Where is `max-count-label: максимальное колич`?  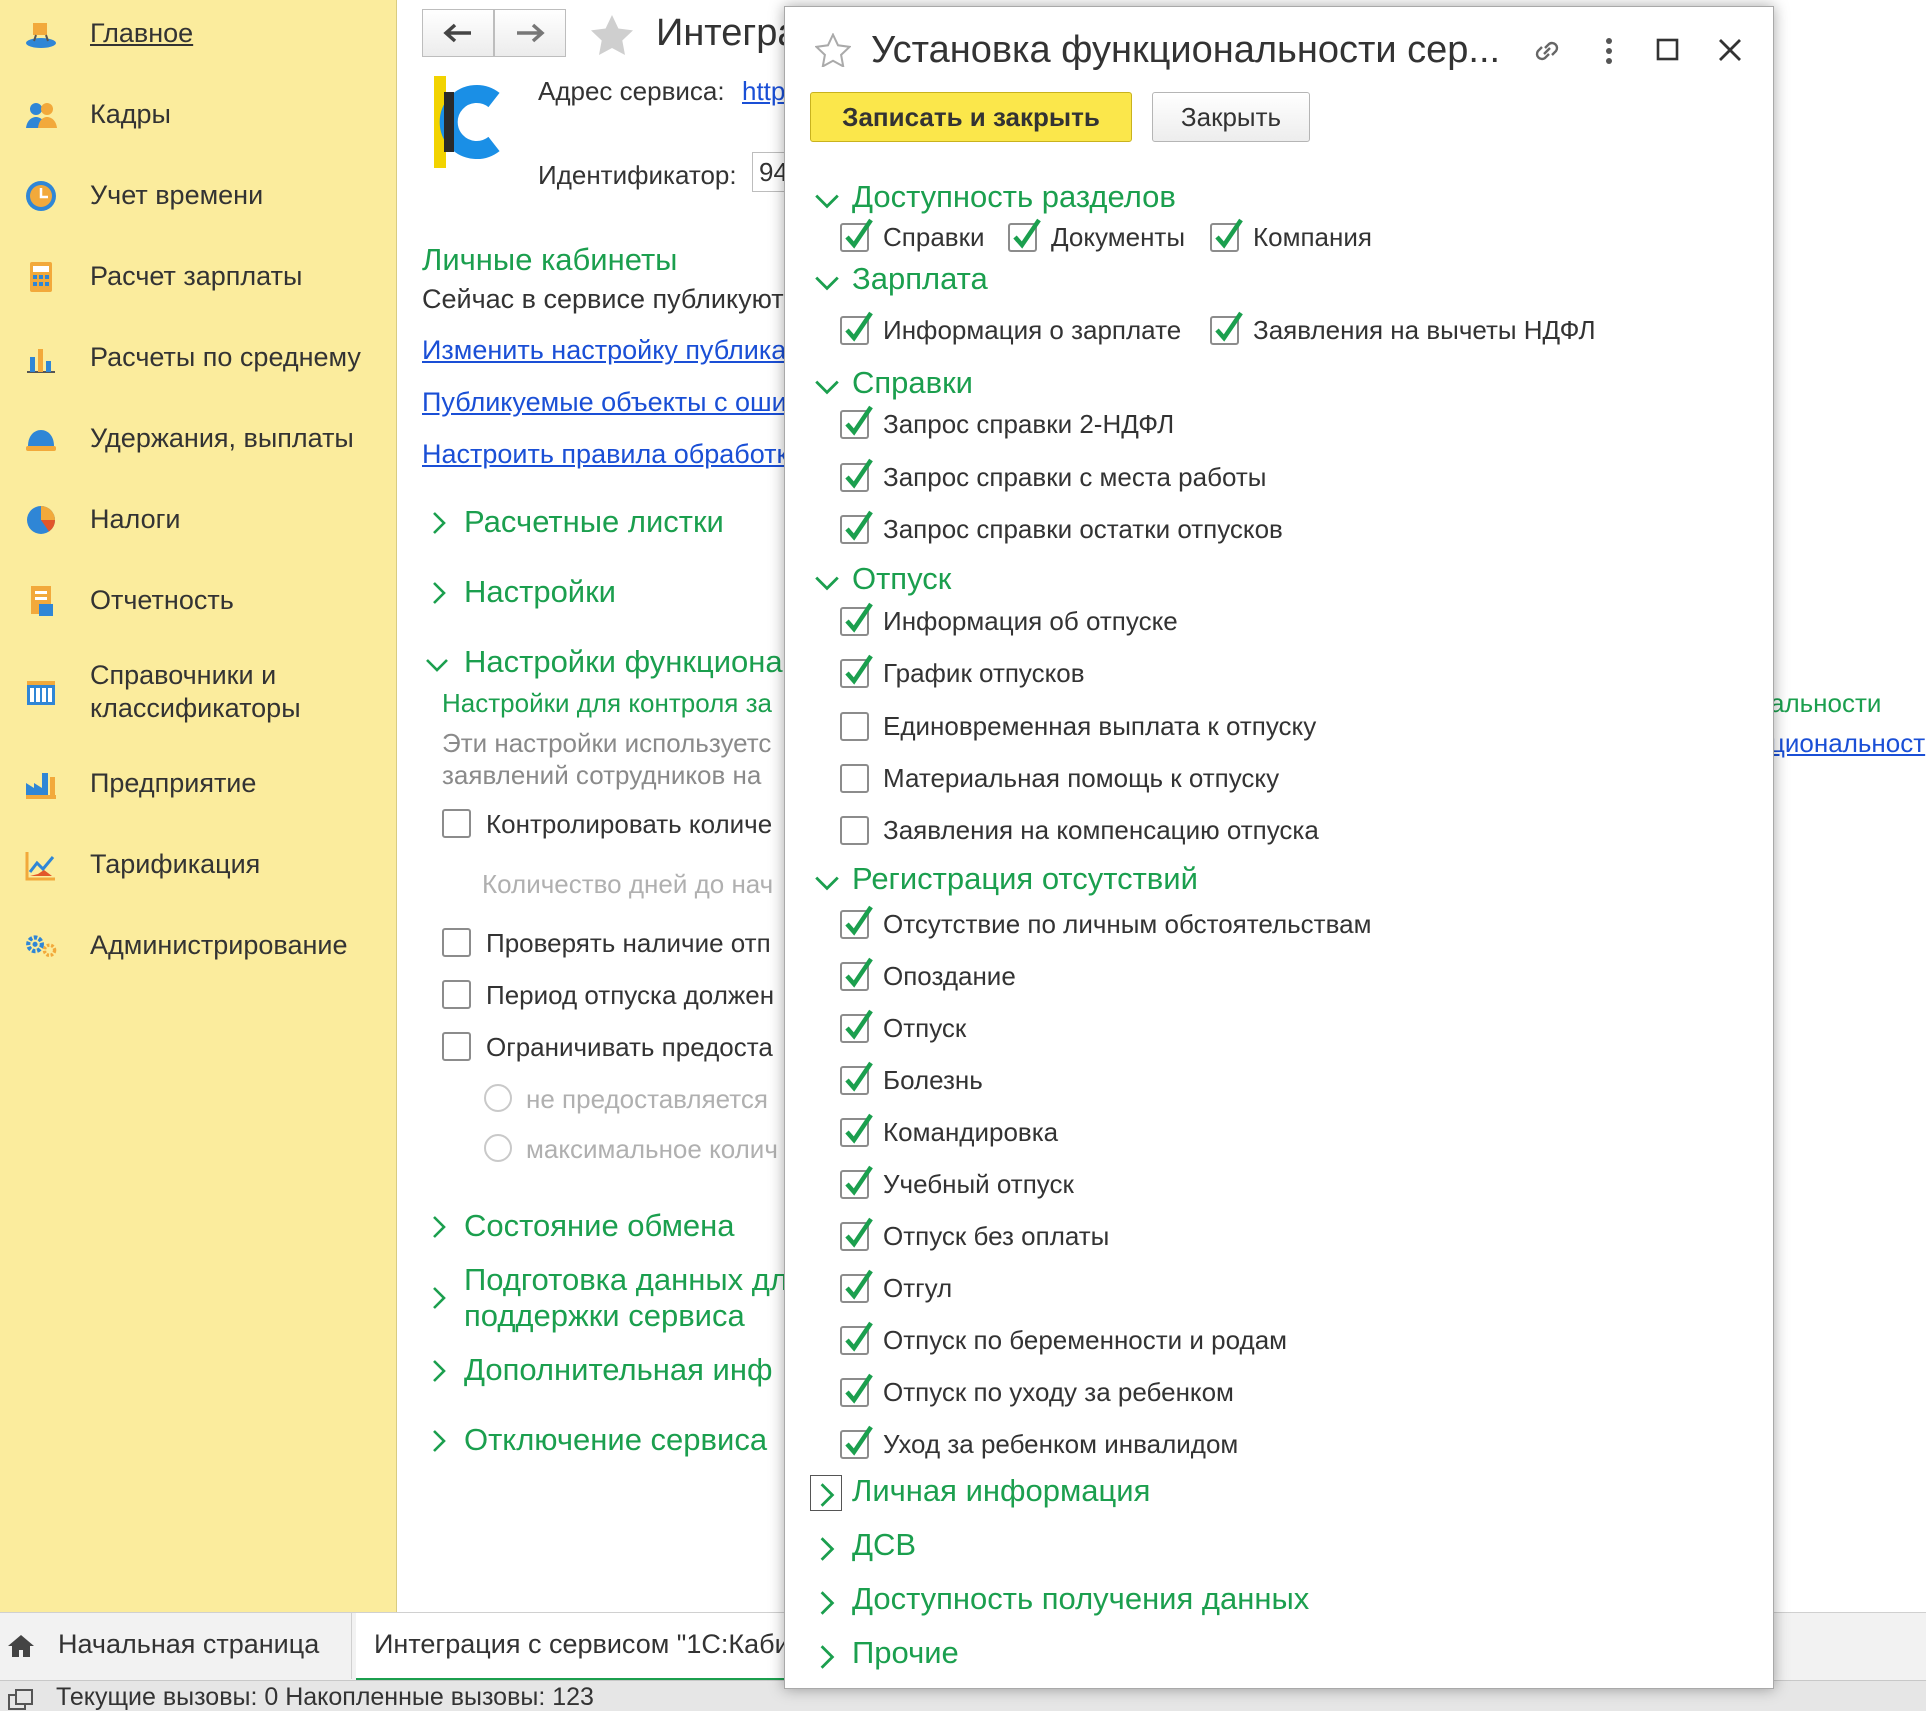 max-count-label: максимальное колич is located at coordinates (652, 1149).